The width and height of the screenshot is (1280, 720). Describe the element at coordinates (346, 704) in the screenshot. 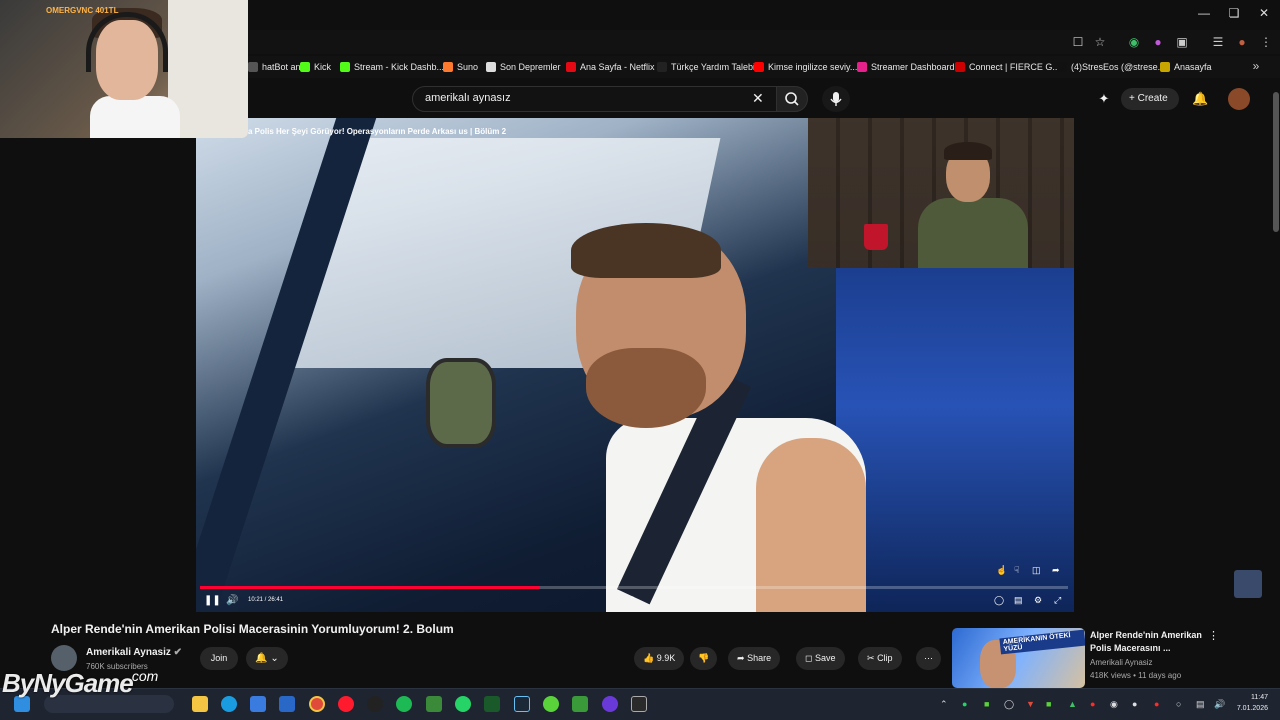

I see `opera-gx-icon` at that location.